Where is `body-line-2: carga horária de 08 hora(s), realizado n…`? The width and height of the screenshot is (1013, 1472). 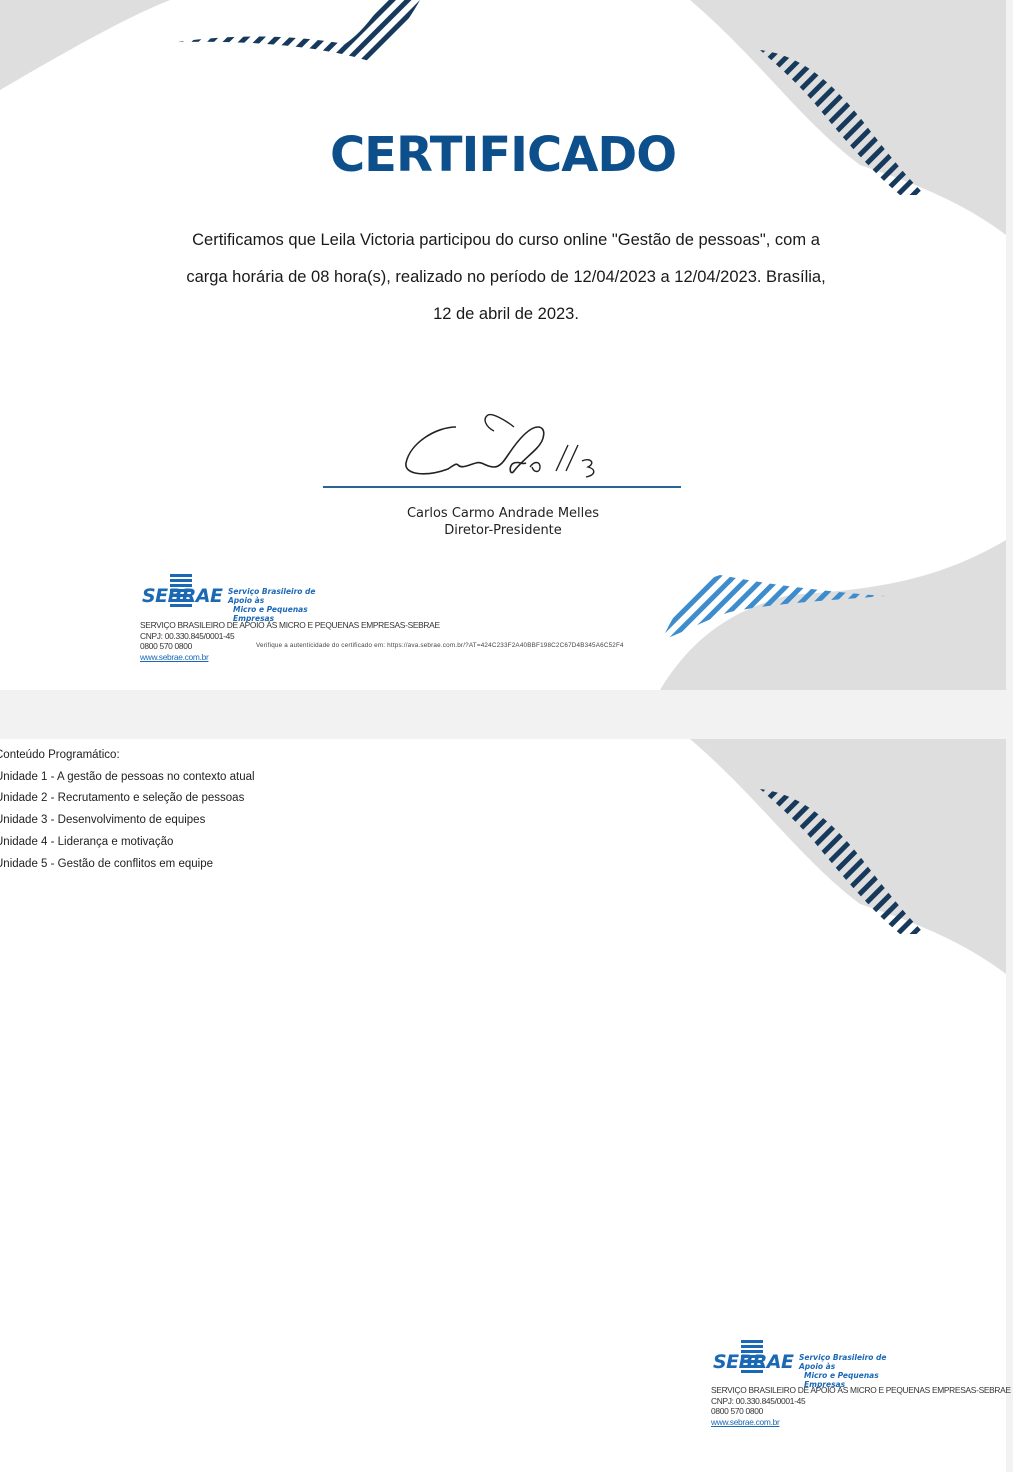 body-line-2: carga horária de 08 hora(s), realizado n… is located at coordinates (506, 277).